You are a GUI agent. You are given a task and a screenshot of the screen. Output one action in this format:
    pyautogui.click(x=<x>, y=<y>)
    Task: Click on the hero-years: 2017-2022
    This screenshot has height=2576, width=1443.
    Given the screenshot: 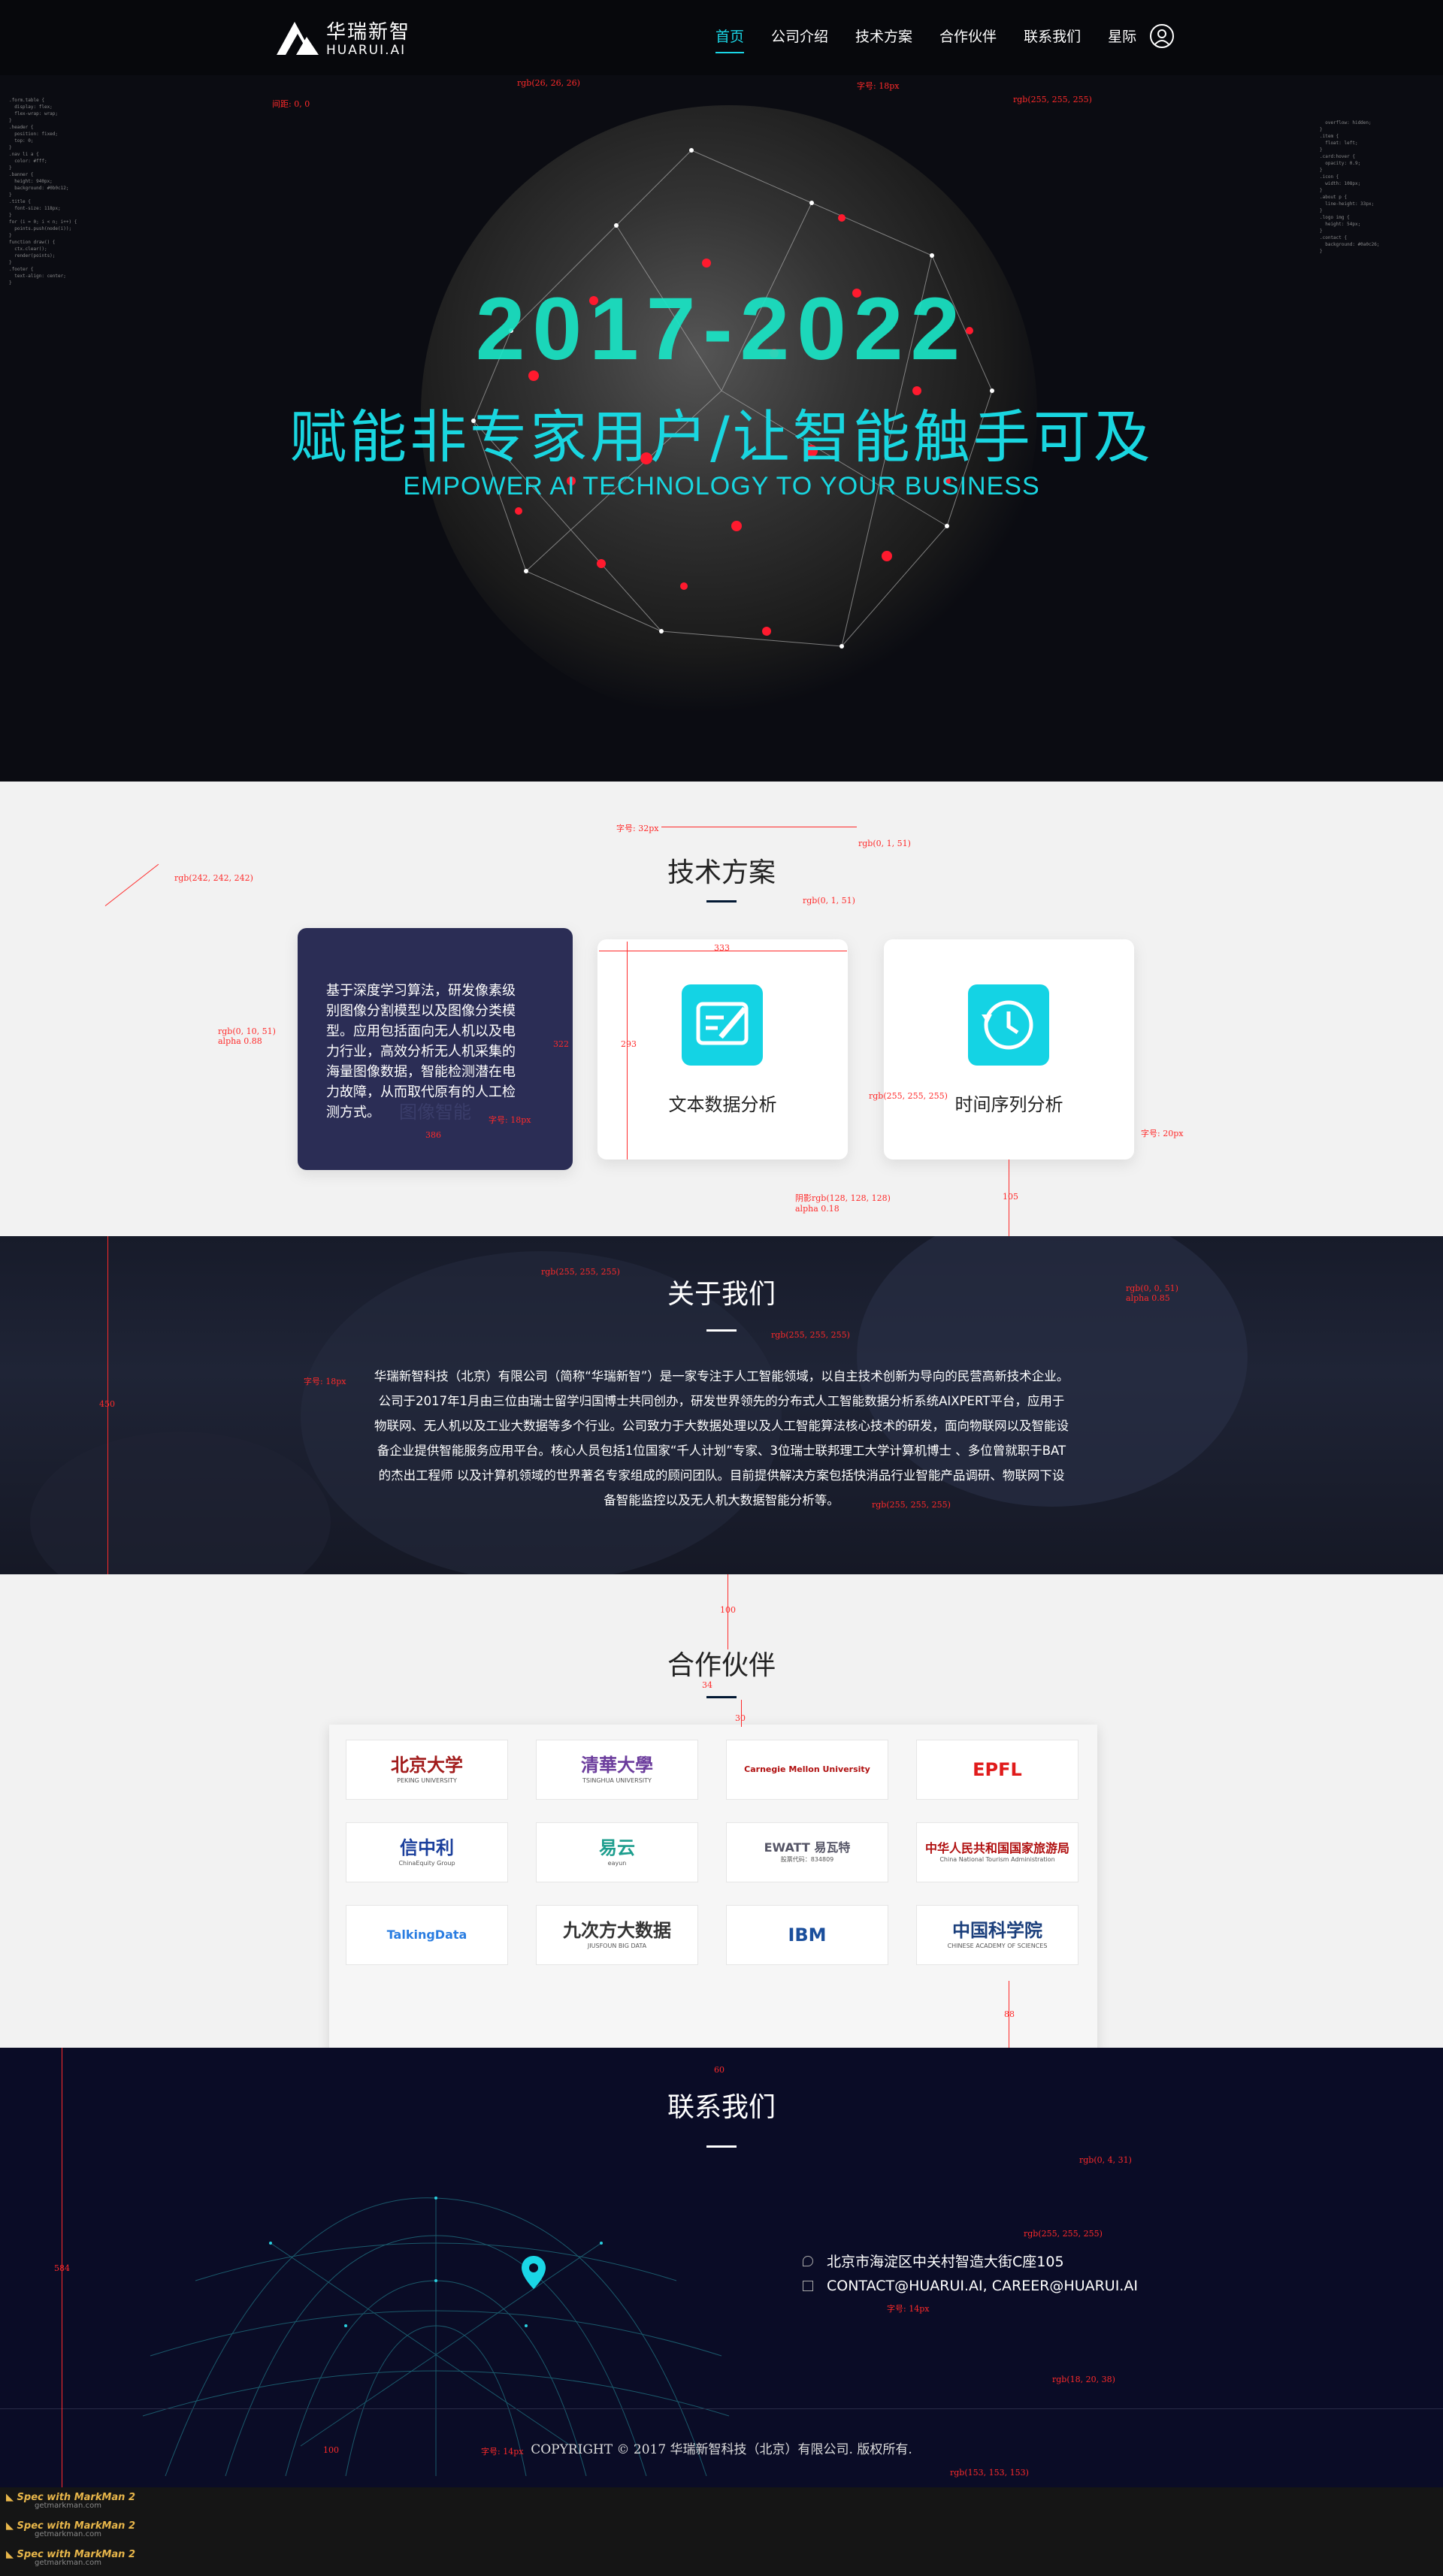 What is the action you would take?
    pyautogui.click(x=721, y=329)
    